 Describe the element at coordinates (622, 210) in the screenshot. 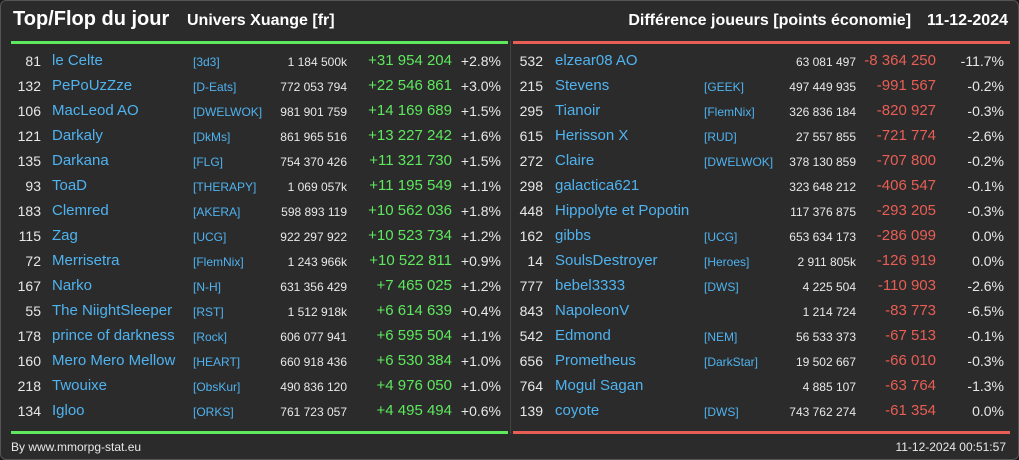

I see `player-name-link: Hippolyte et Popotin` at that location.